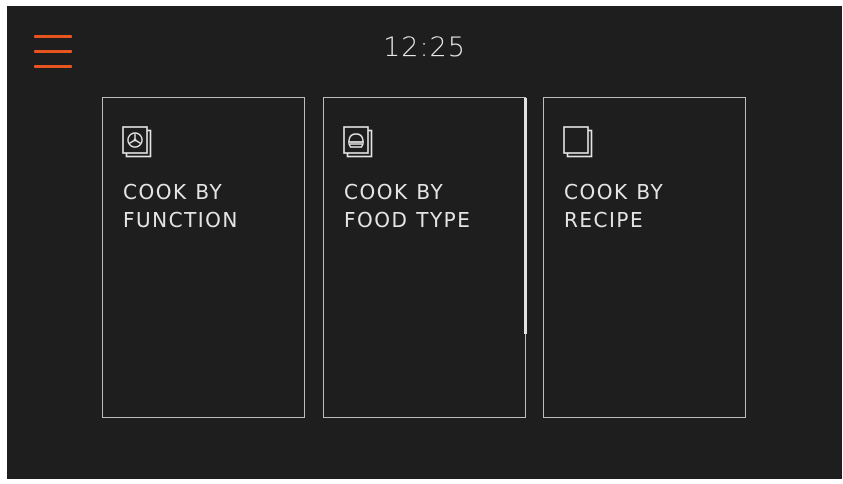 Image resolution: width=843 pixels, height=484 pixels. What do you see at coordinates (525, 216) in the screenshot?
I see `scrollbar` at bounding box center [525, 216].